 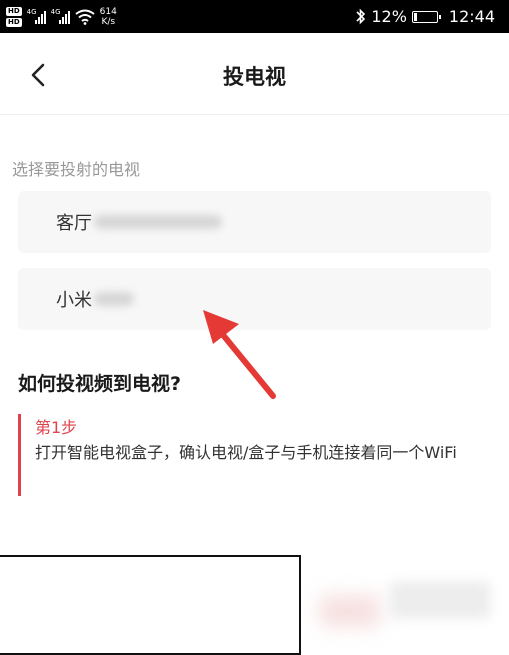 What do you see at coordinates (254, 16) in the screenshot?
I see `status-bar: HD HD 4G 4G 614 K/s 12% 12:44` at bounding box center [254, 16].